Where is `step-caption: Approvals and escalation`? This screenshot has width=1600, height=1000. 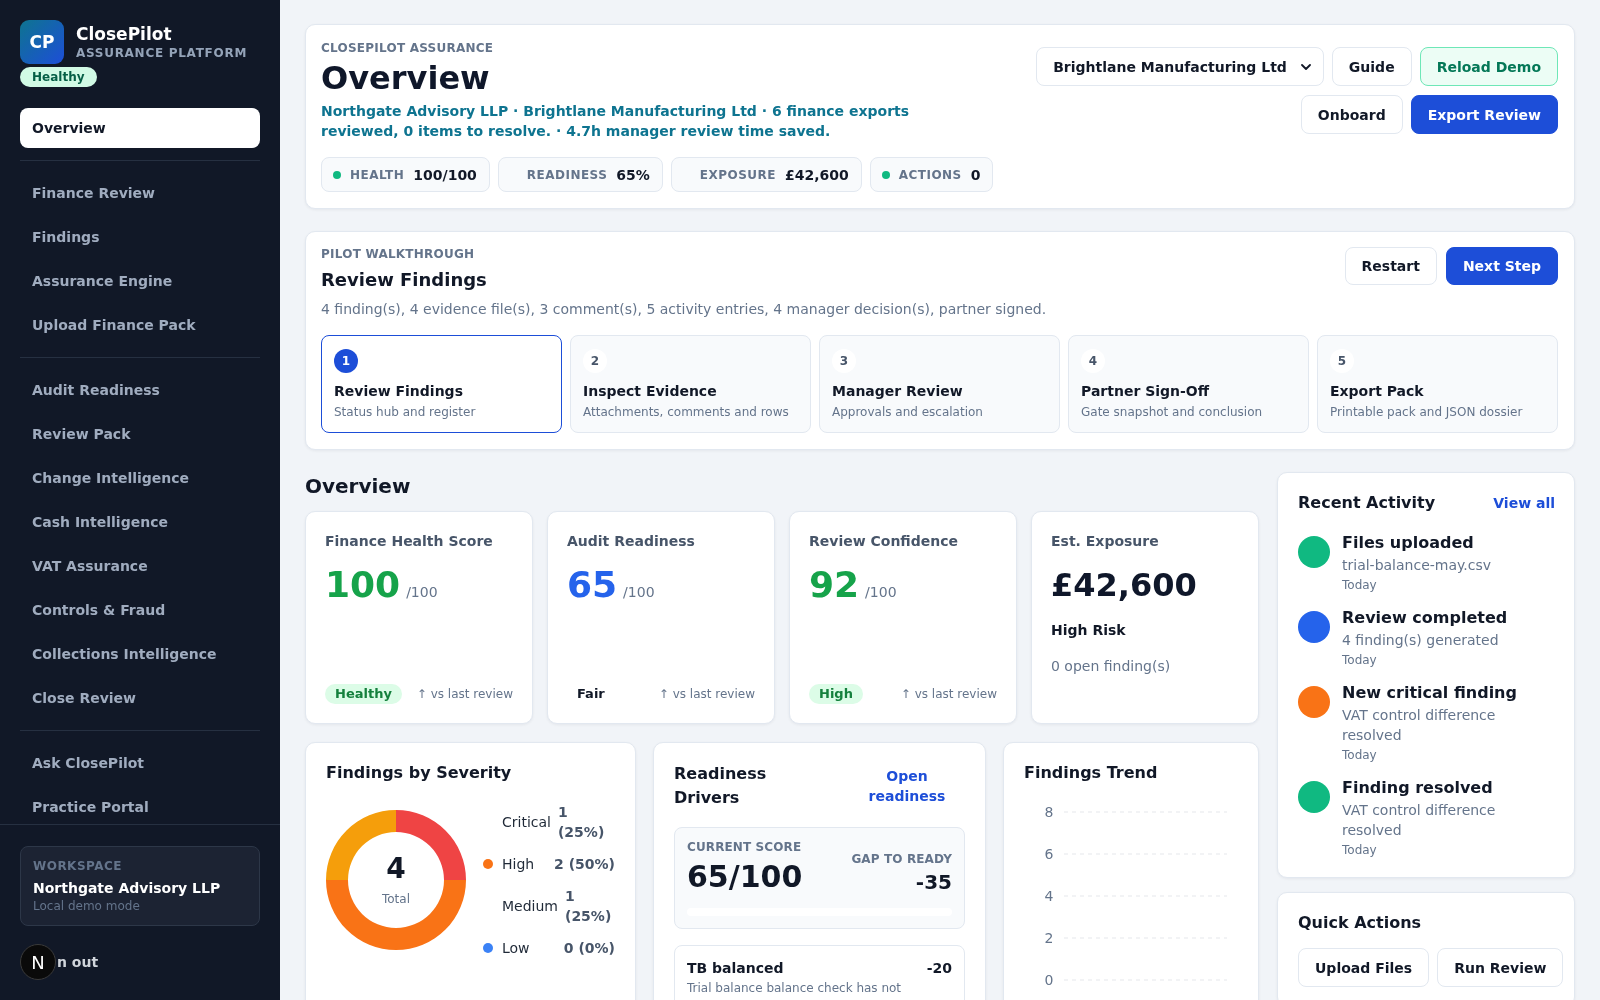
step-caption: Approvals and escalation is located at coordinates (907, 412).